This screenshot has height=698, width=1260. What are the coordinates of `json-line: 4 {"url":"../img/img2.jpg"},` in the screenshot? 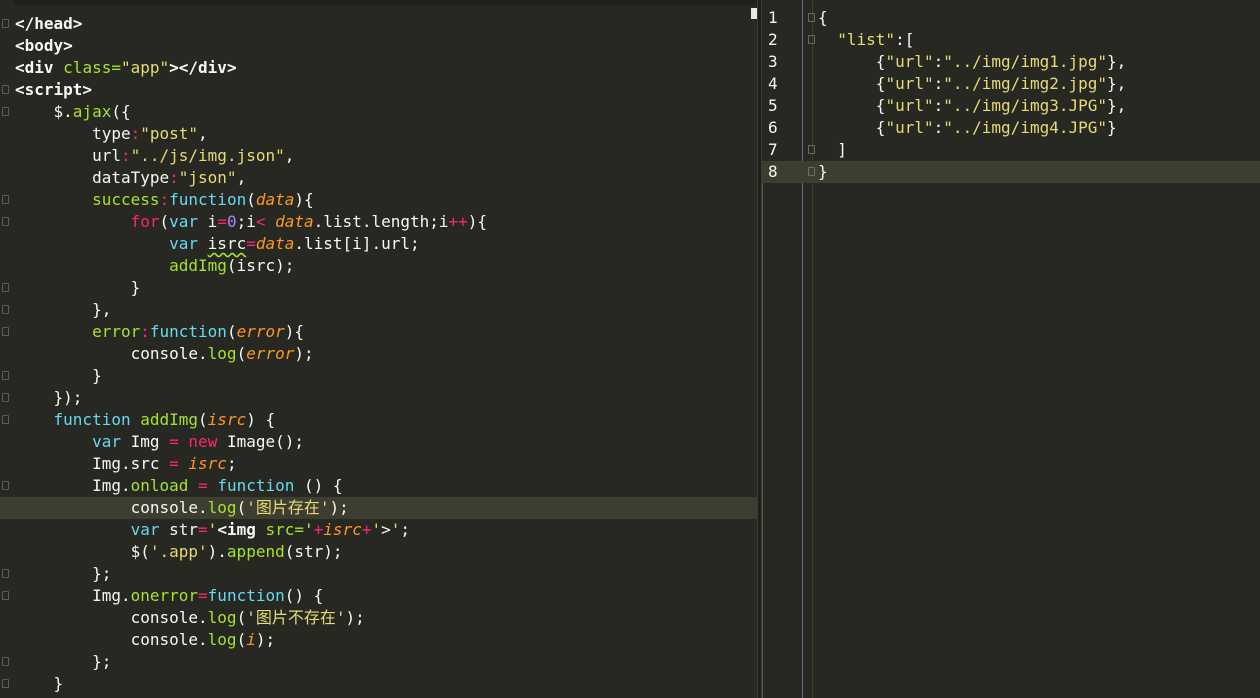 It's located at (1011, 84).